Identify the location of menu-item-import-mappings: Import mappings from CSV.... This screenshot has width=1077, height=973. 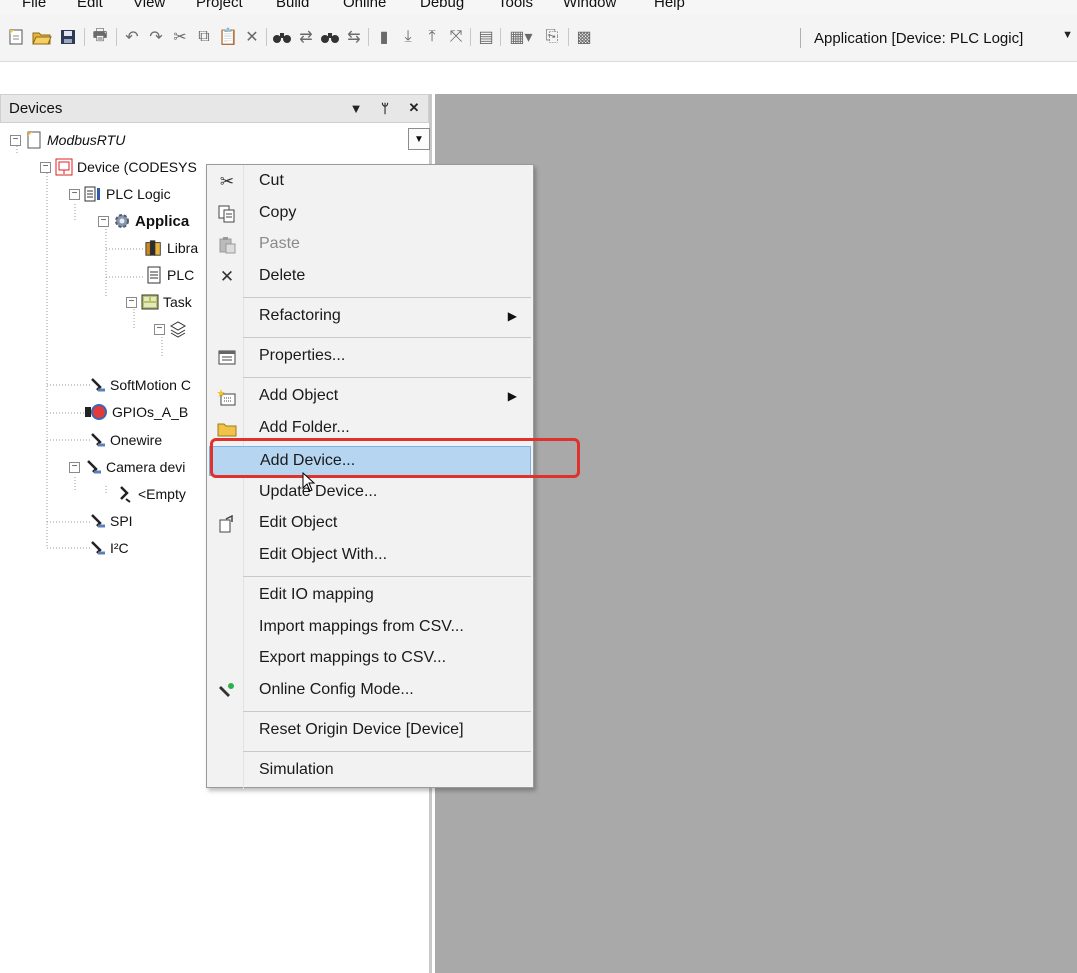
(370, 628).